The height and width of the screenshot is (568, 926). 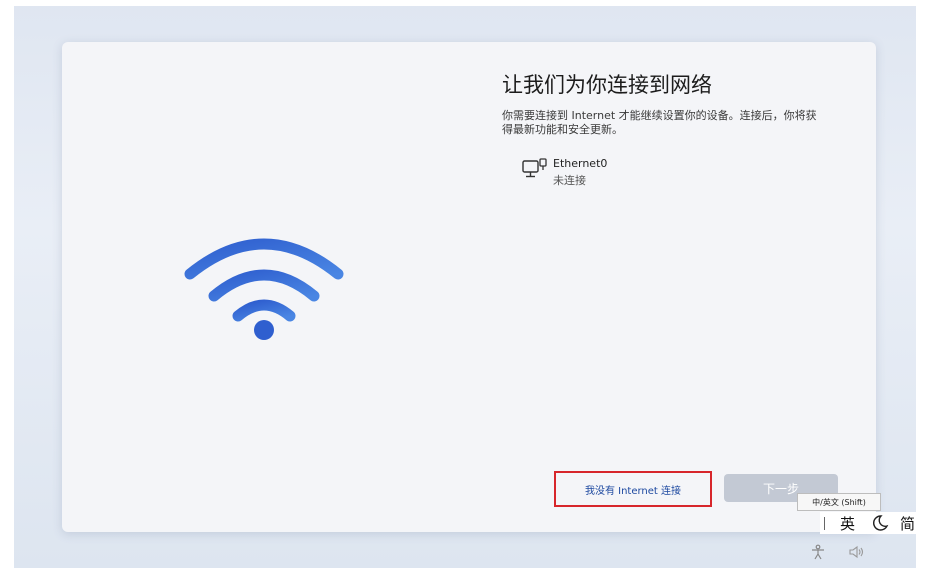 What do you see at coordinates (7, 284) in the screenshot?
I see `screenshot-frame-left` at bounding box center [7, 284].